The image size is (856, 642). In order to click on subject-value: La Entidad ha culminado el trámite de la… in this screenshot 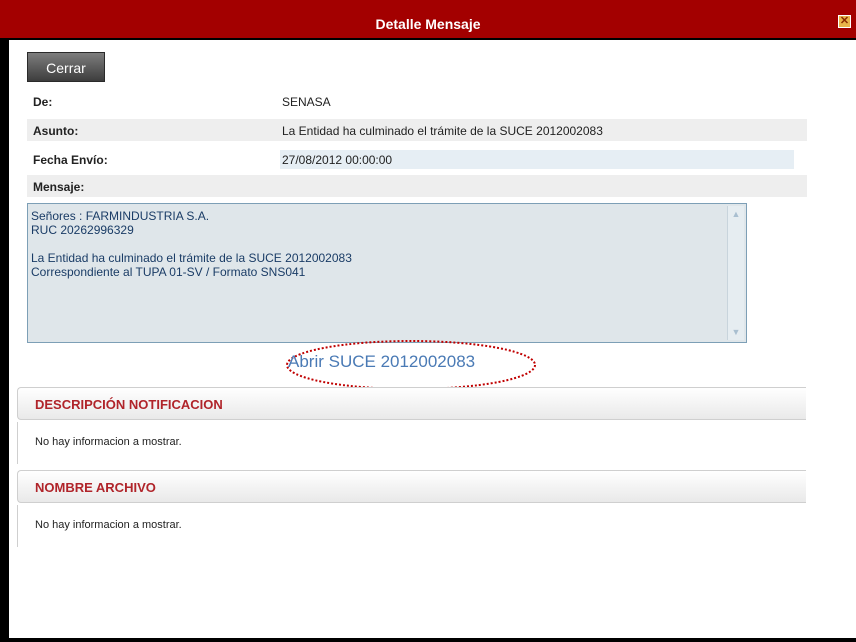, I will do `click(442, 131)`.